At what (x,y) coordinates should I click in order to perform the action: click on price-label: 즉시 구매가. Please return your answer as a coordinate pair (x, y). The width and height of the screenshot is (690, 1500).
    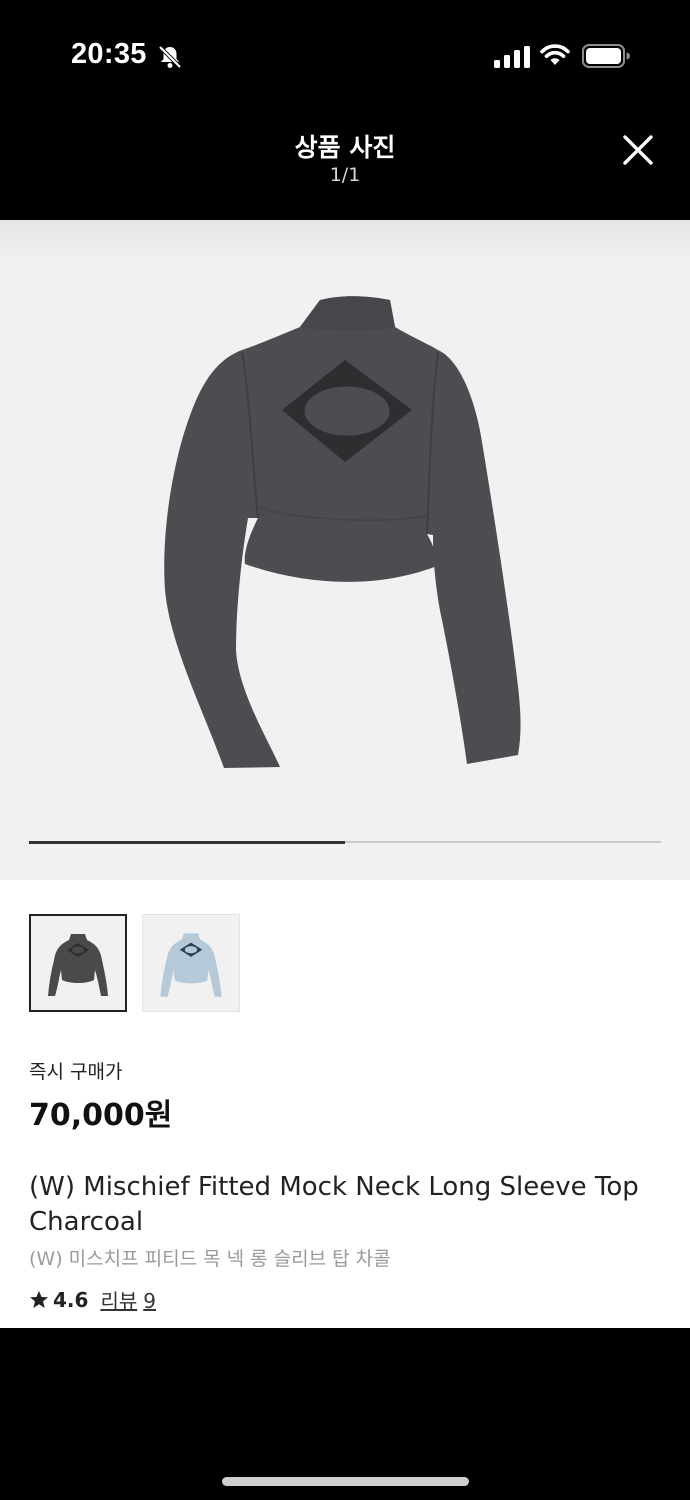
    Looking at the image, I should click on (76, 1072).